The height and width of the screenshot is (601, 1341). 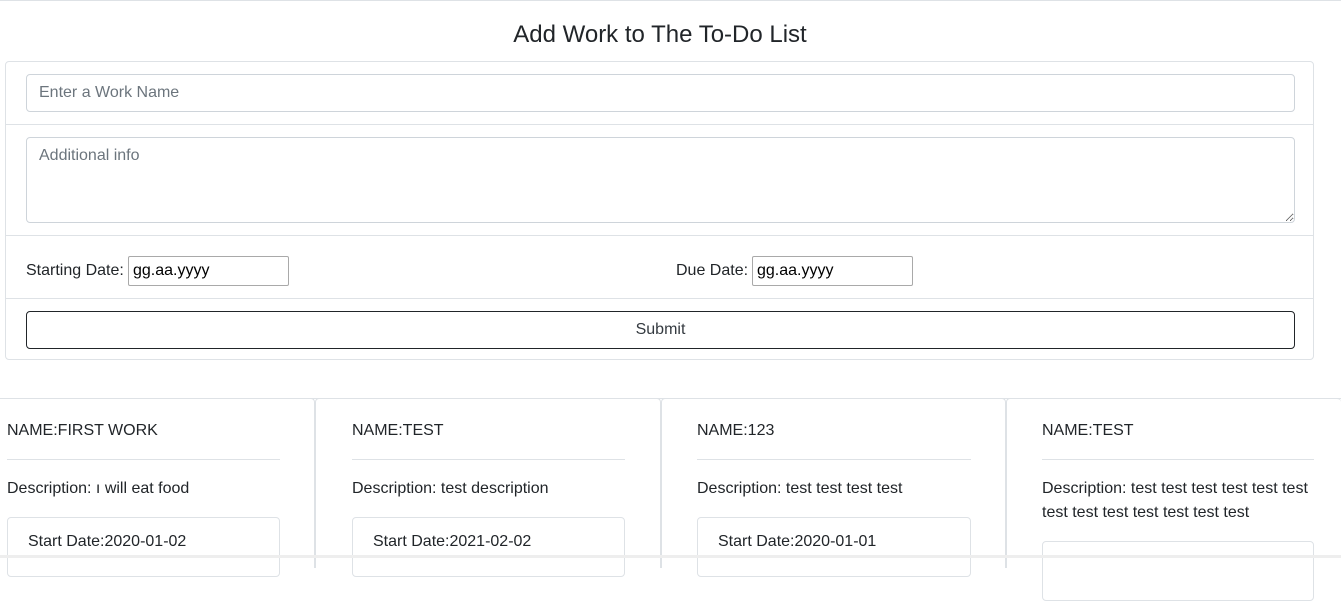 What do you see at coordinates (107, 541) in the screenshot?
I see `start-date: Start Date:2020-01-02` at bounding box center [107, 541].